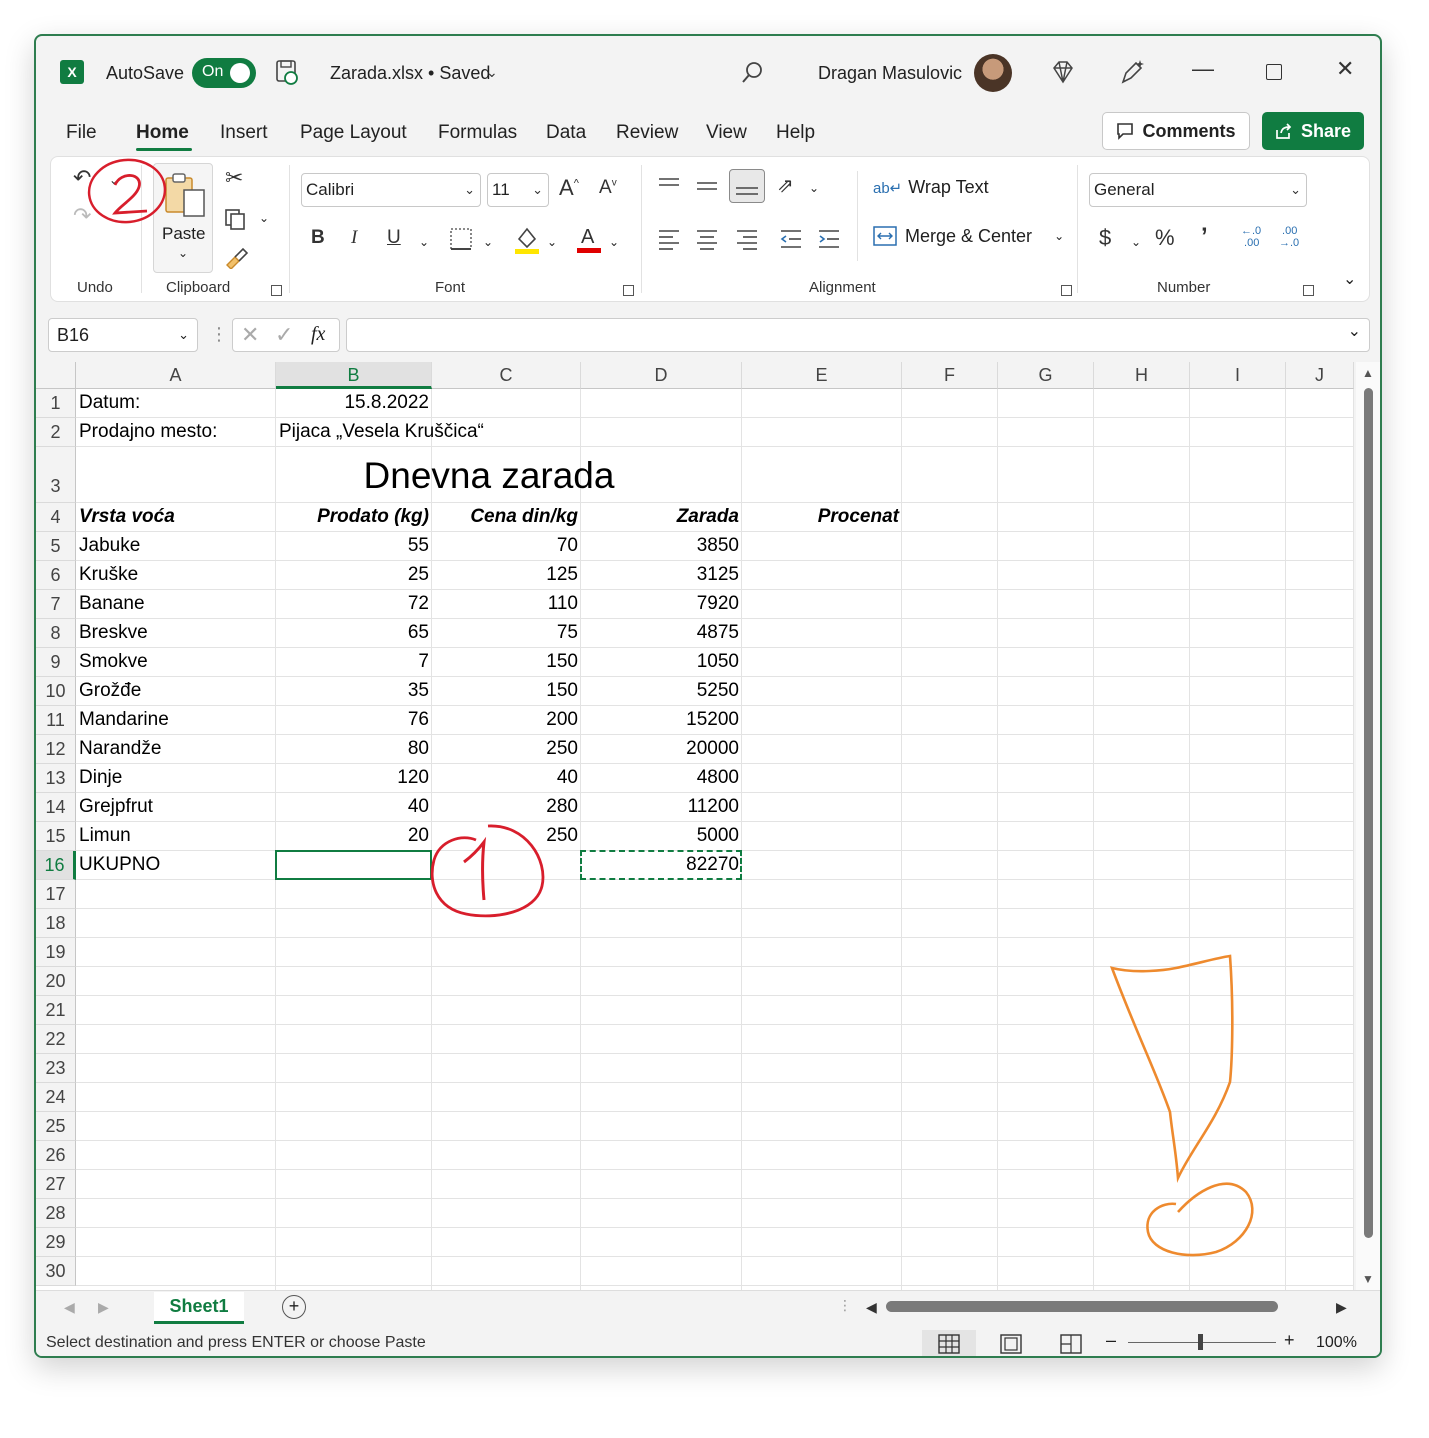  What do you see at coordinates (56, 1039) in the screenshot?
I see `row-header-22: 22` at bounding box center [56, 1039].